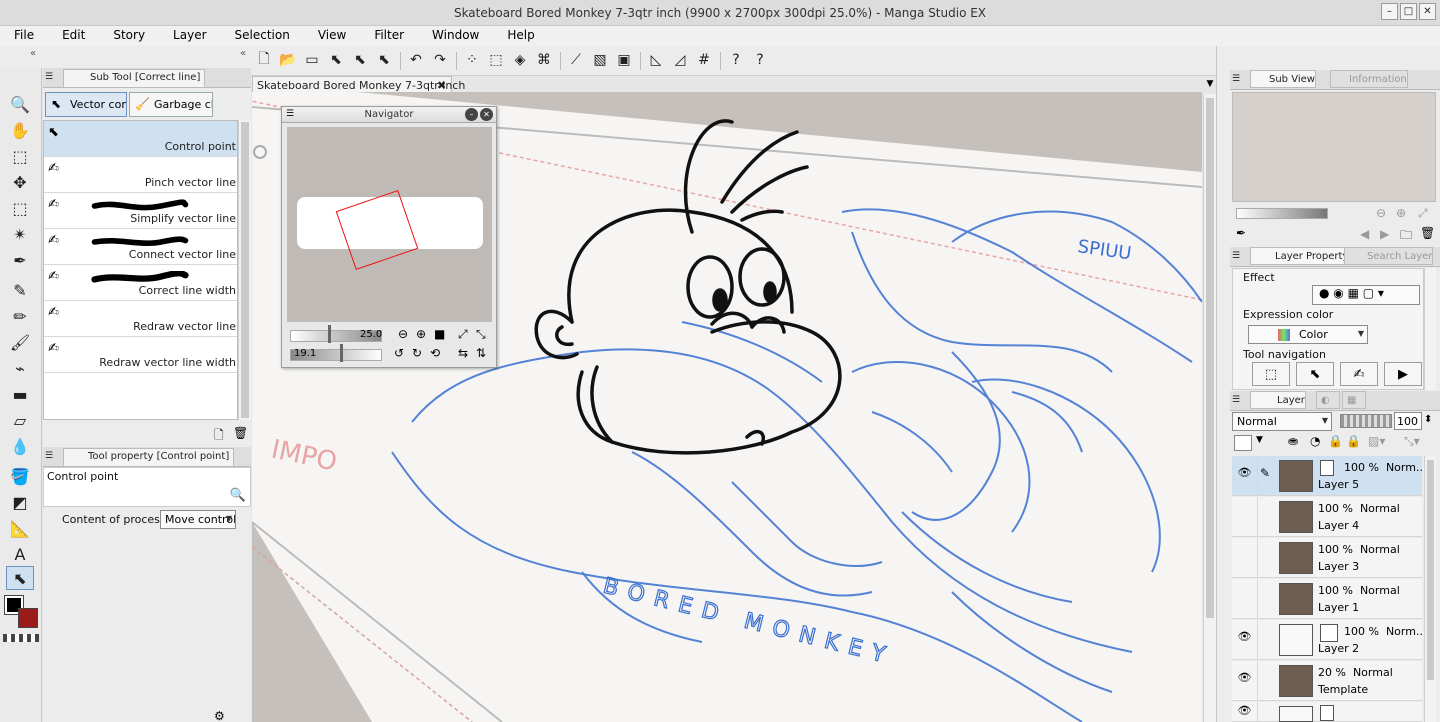 This screenshot has height=722, width=1440. What do you see at coordinates (238, 495) in the screenshot?
I see `tool-detail-icon: 🔍` at bounding box center [238, 495].